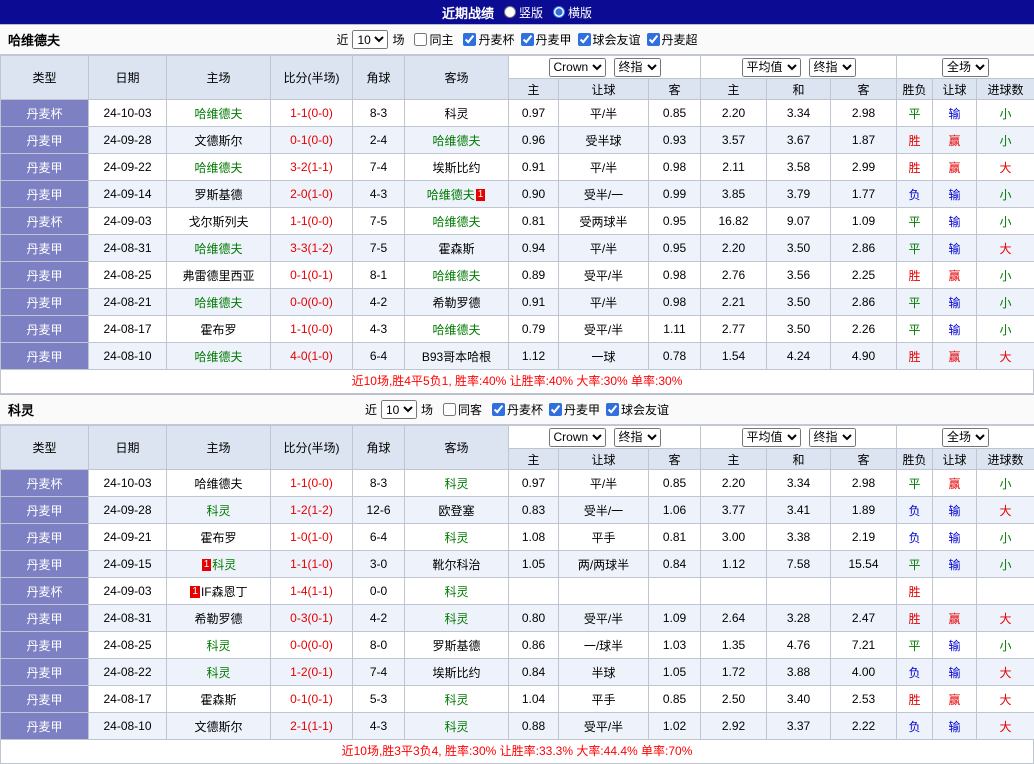  What do you see at coordinates (534, 194) in the screenshot?
I see `asian-home-odds-cell: 0.90` at bounding box center [534, 194].